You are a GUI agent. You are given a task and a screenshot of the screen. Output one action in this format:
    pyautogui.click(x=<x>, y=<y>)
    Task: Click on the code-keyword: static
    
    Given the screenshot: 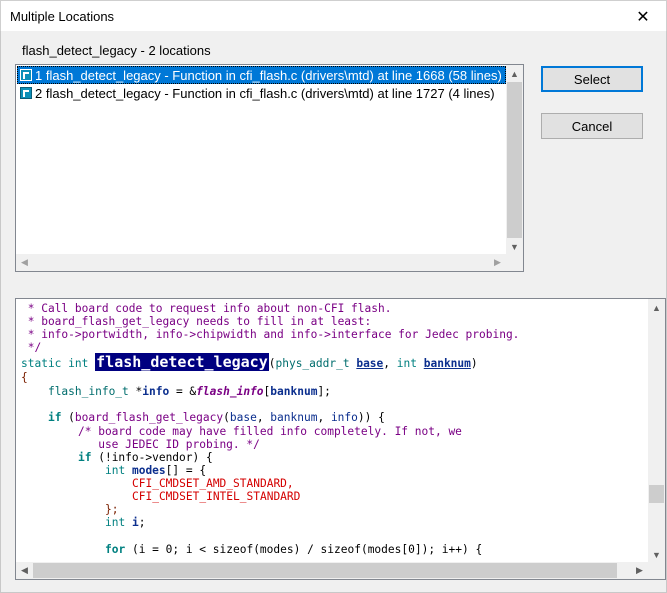 What is the action you would take?
    pyautogui.click(x=41, y=363)
    